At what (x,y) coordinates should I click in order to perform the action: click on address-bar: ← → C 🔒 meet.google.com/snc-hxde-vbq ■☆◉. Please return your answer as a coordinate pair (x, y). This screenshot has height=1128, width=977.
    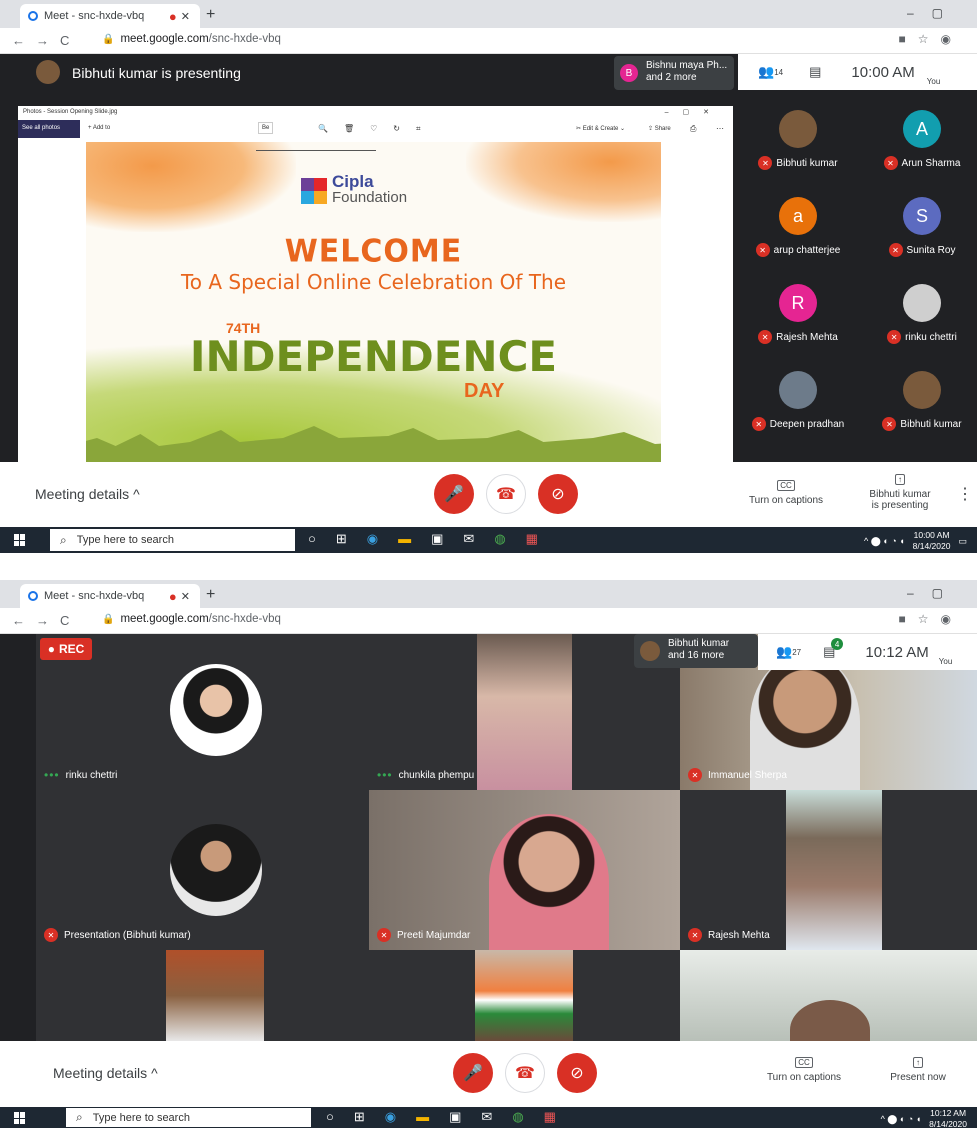
    Looking at the image, I should click on (488, 41).